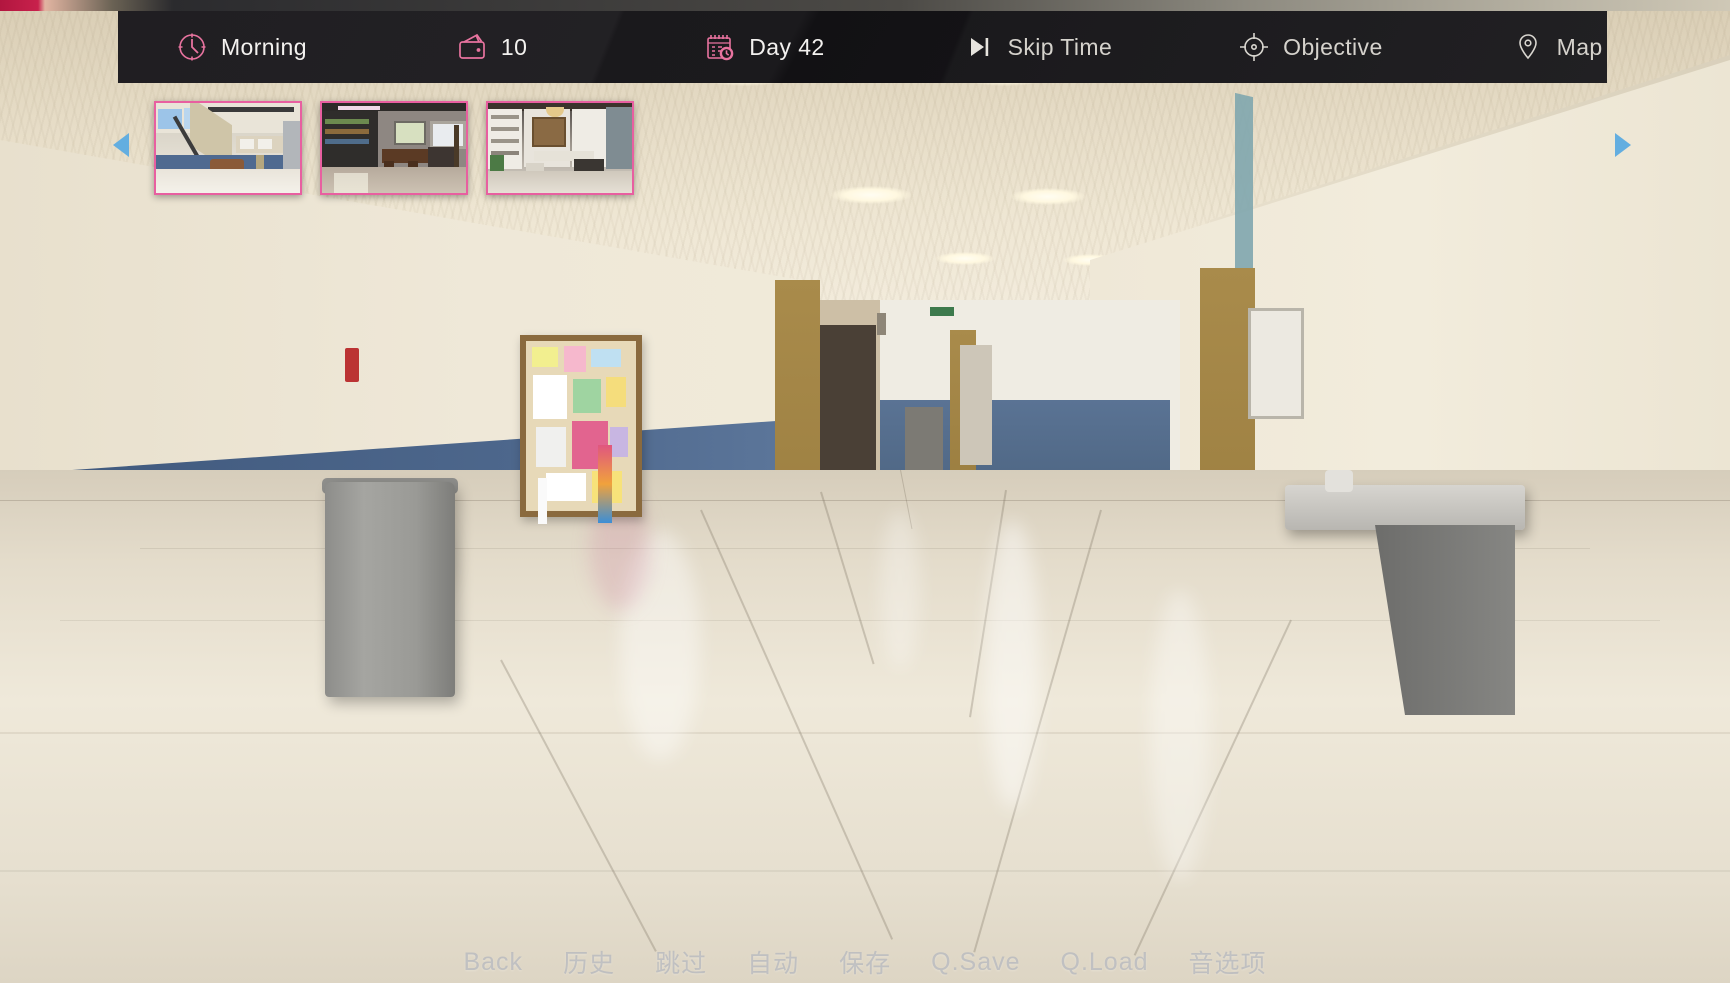  I want to click on hud-item-skip-time: Skip Time, so click(1037, 47).